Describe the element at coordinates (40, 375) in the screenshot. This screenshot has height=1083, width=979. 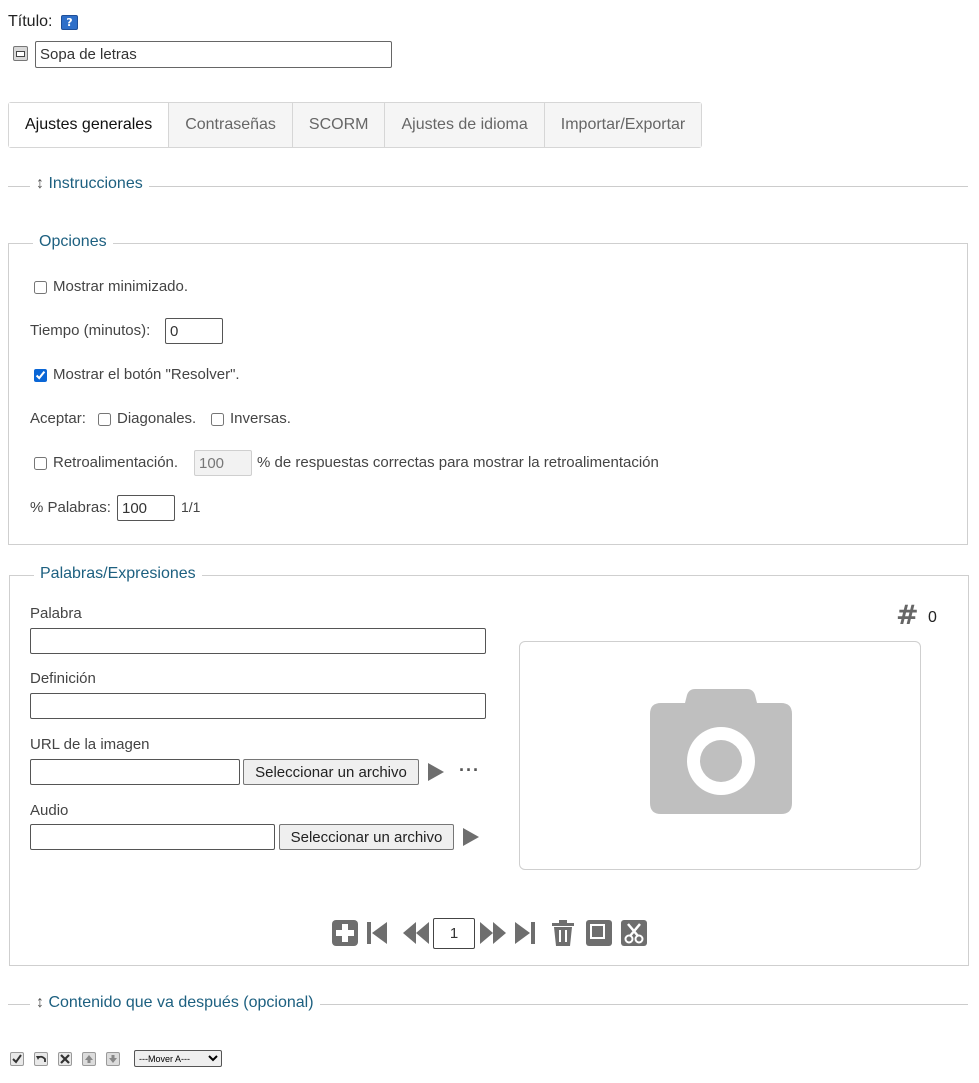
I see `show-solve-checkbox` at that location.